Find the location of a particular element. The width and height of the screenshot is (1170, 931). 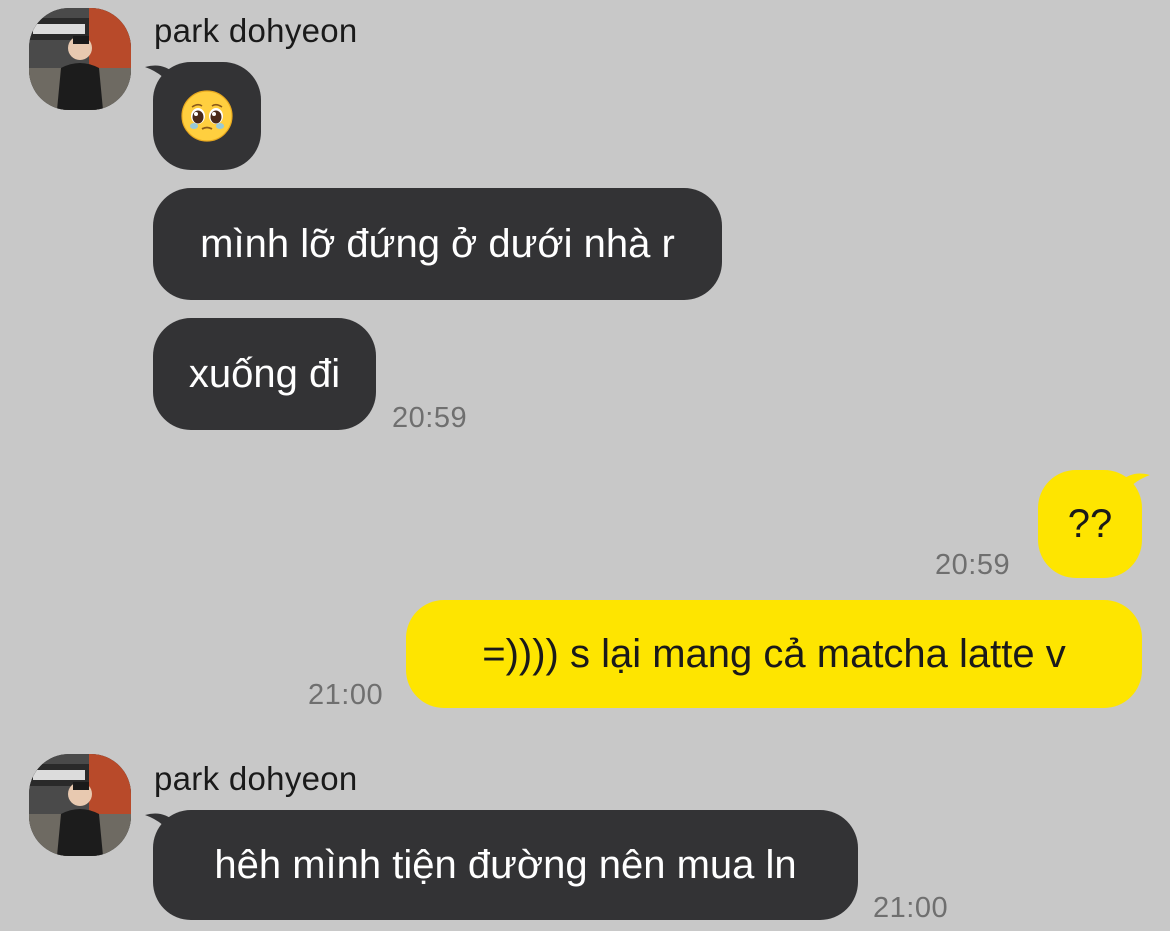

message-bubble-incoming: xuống đi is located at coordinates (264, 374).